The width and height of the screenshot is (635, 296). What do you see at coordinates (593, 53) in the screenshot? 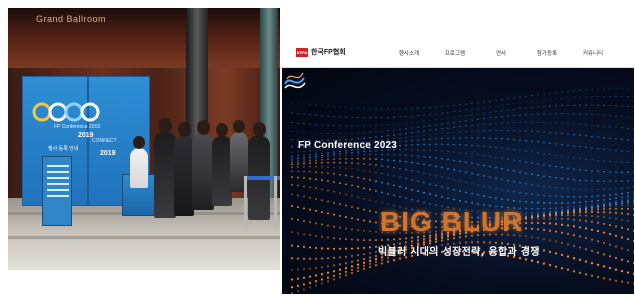
I see `nav-item-community: 커뮤니티` at bounding box center [593, 53].